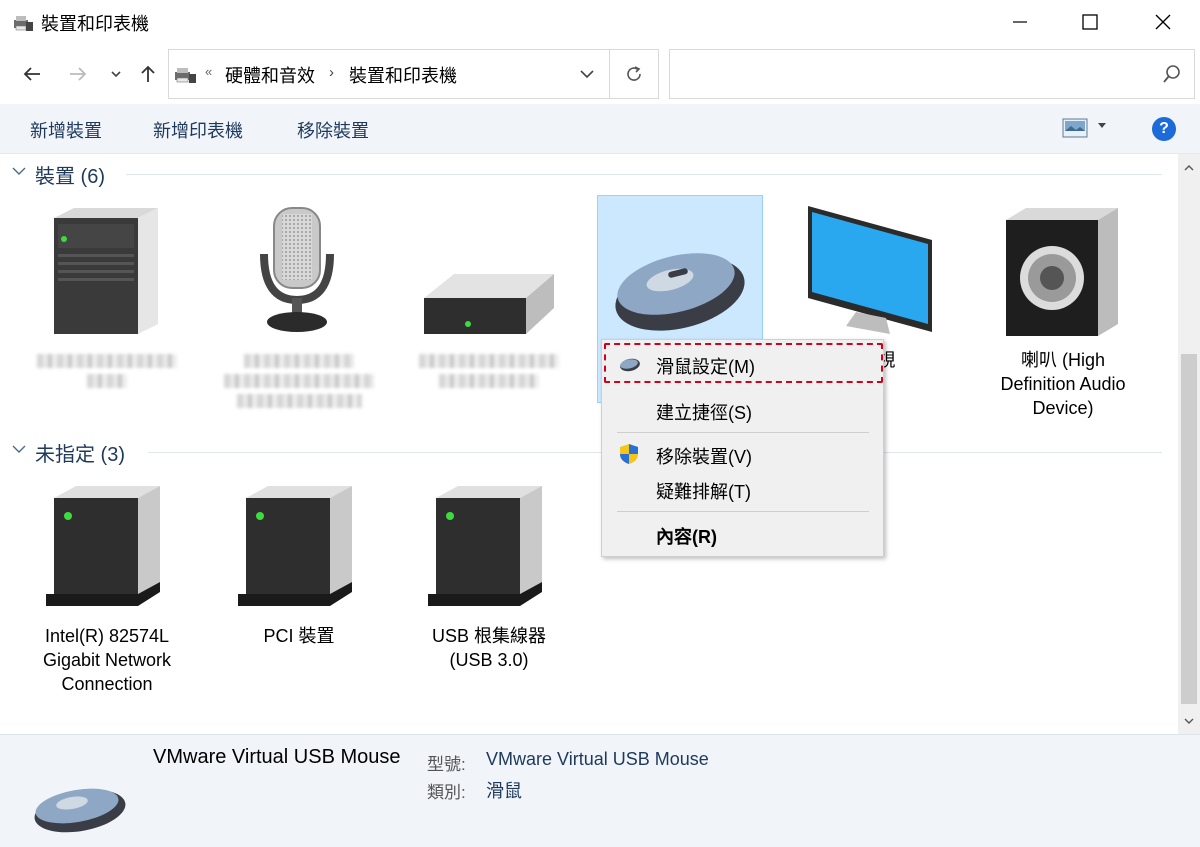  I want to click on context-menu: 滑鼠設定(M) 建立捷徑(S) 移除裝置(V) 疑難排解(T) 內容(R), so click(742, 448).